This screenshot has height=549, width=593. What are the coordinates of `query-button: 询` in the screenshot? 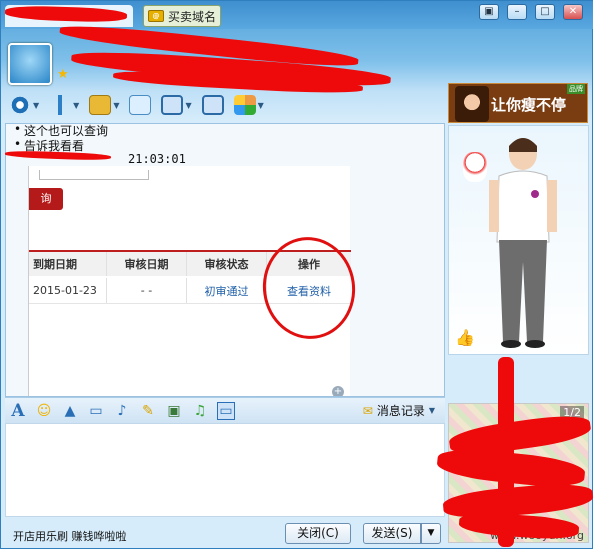 It's located at (46, 199).